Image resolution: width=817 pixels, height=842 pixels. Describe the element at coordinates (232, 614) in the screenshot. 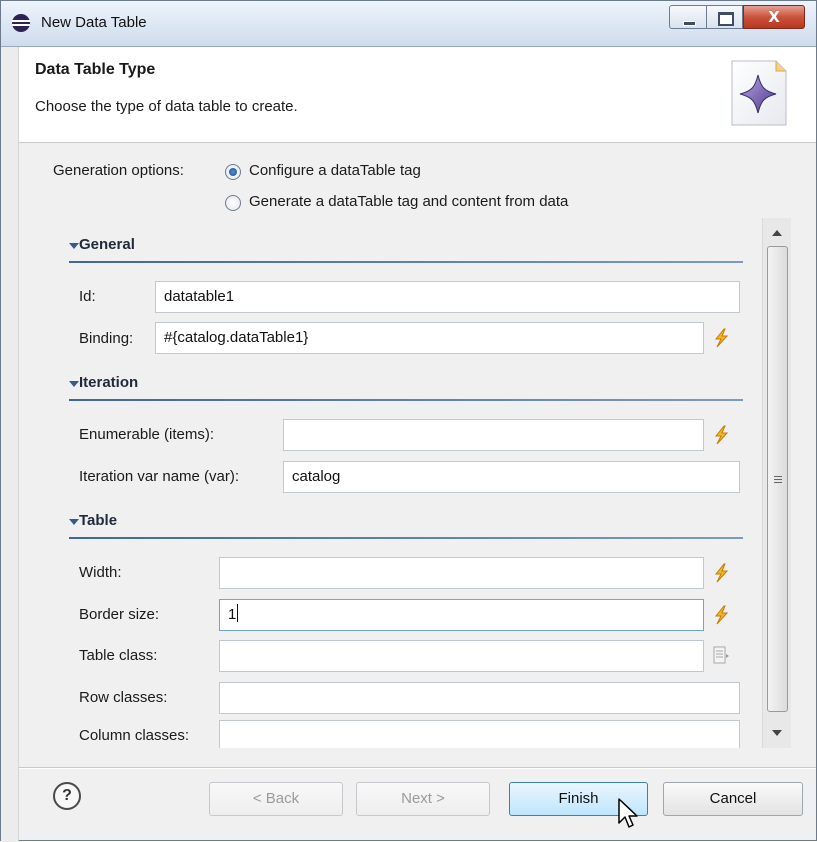

I see `border-size-value: 1` at that location.